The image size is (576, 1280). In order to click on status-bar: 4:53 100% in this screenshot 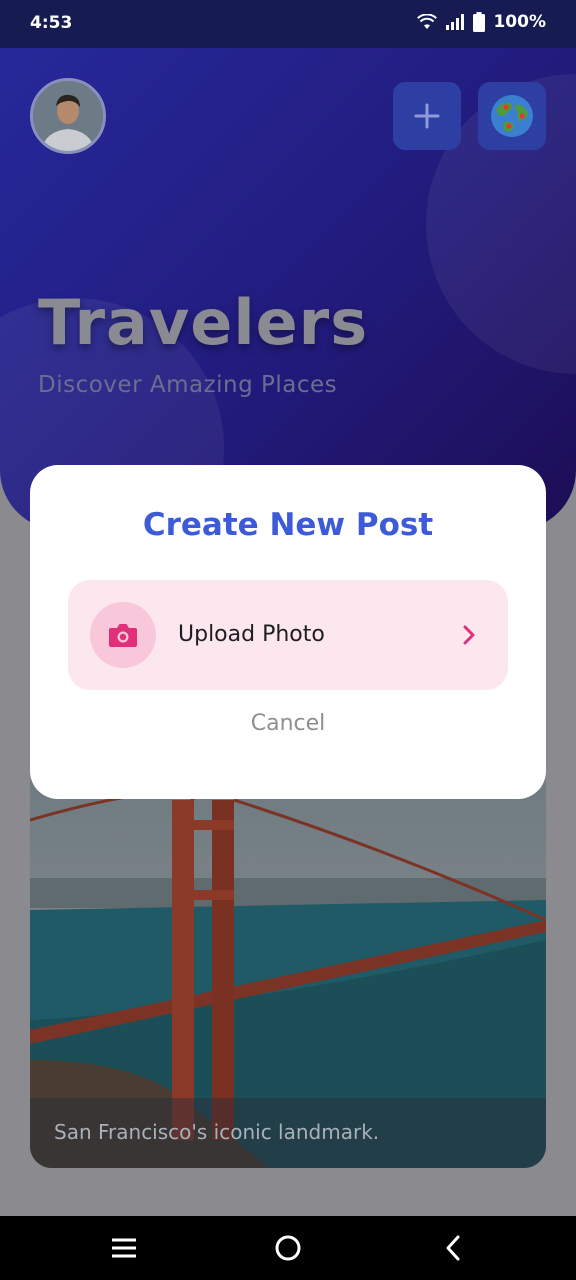, I will do `click(288, 24)`.